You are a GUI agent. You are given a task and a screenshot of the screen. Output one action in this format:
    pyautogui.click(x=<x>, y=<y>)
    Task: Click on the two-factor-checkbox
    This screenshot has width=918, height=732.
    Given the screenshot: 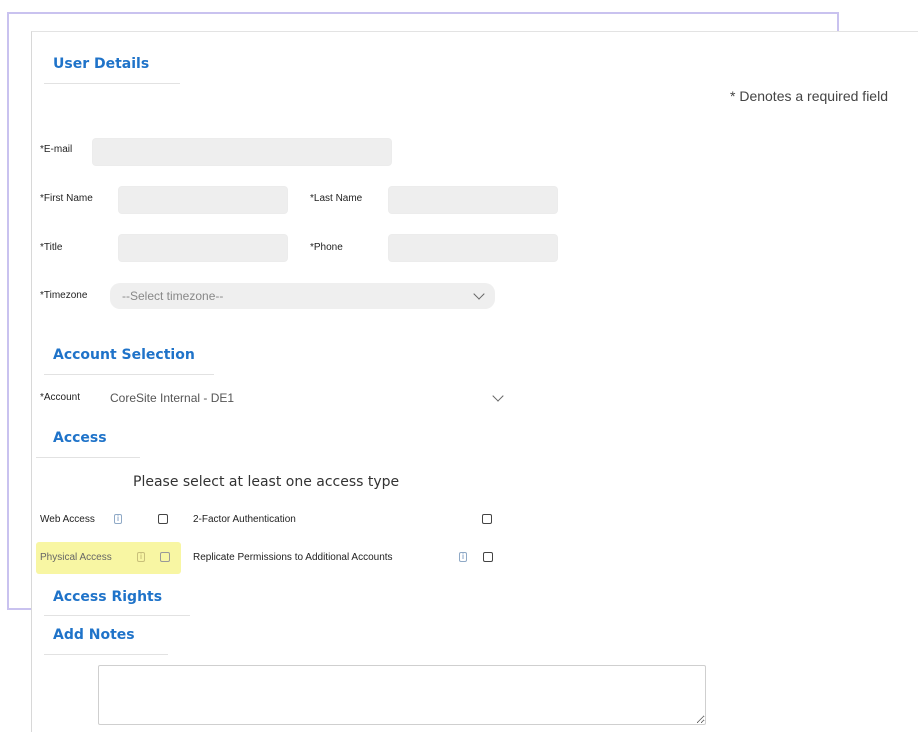 What is the action you would take?
    pyautogui.click(x=487, y=519)
    